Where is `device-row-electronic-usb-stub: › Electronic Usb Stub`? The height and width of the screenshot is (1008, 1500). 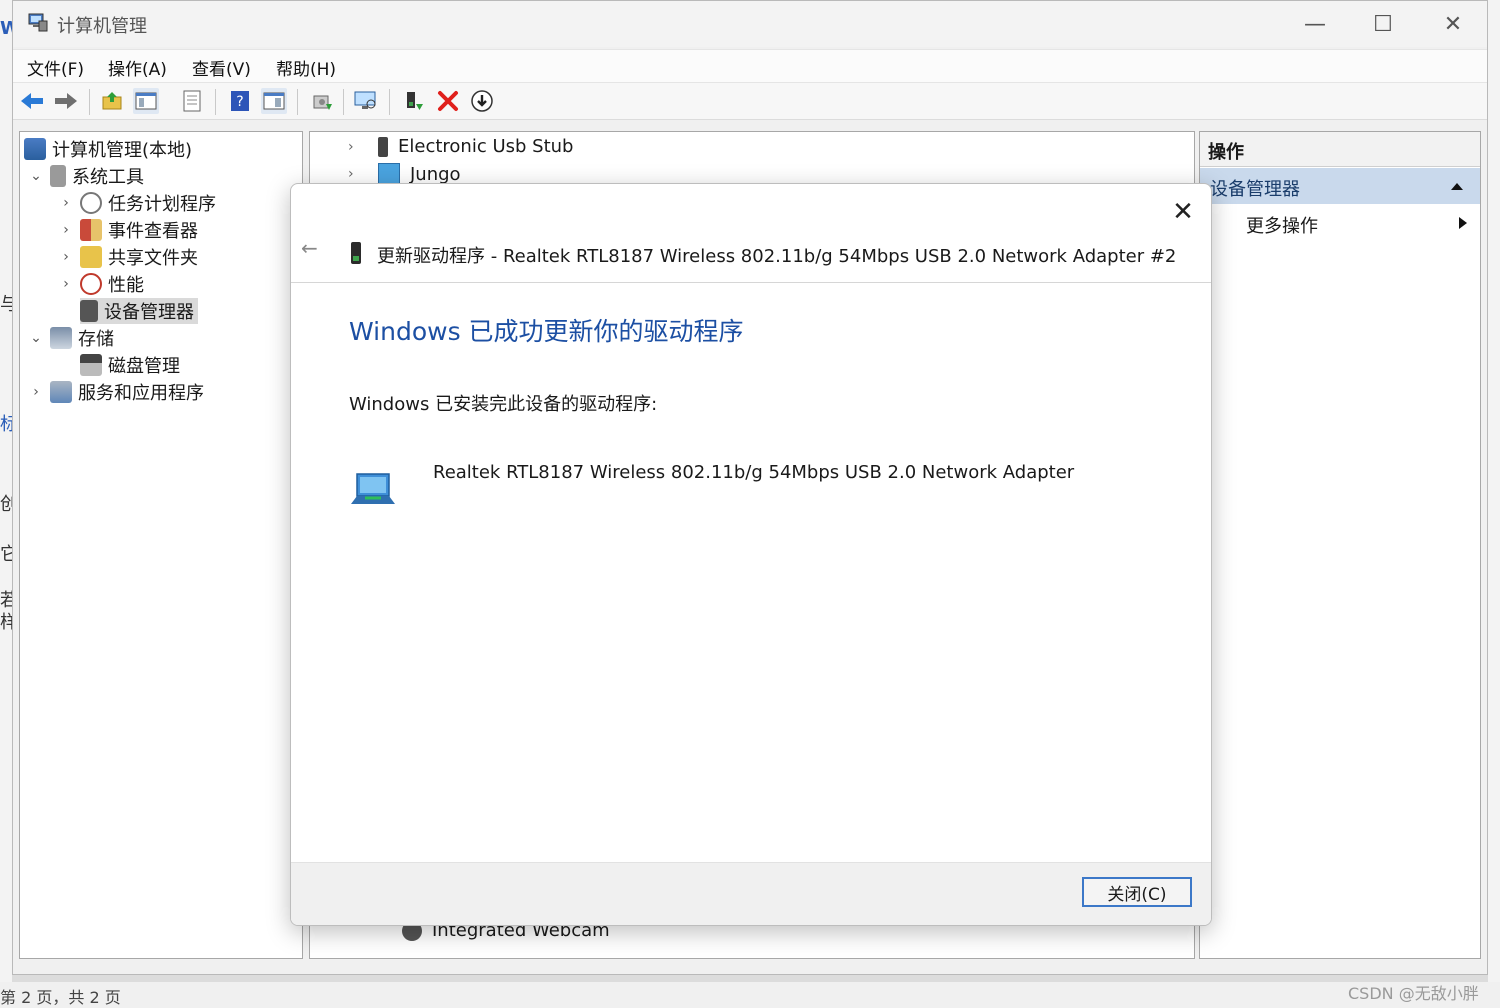
device-row-electronic-usb-stub: › Electronic Usb Stub is located at coordinates (460, 146).